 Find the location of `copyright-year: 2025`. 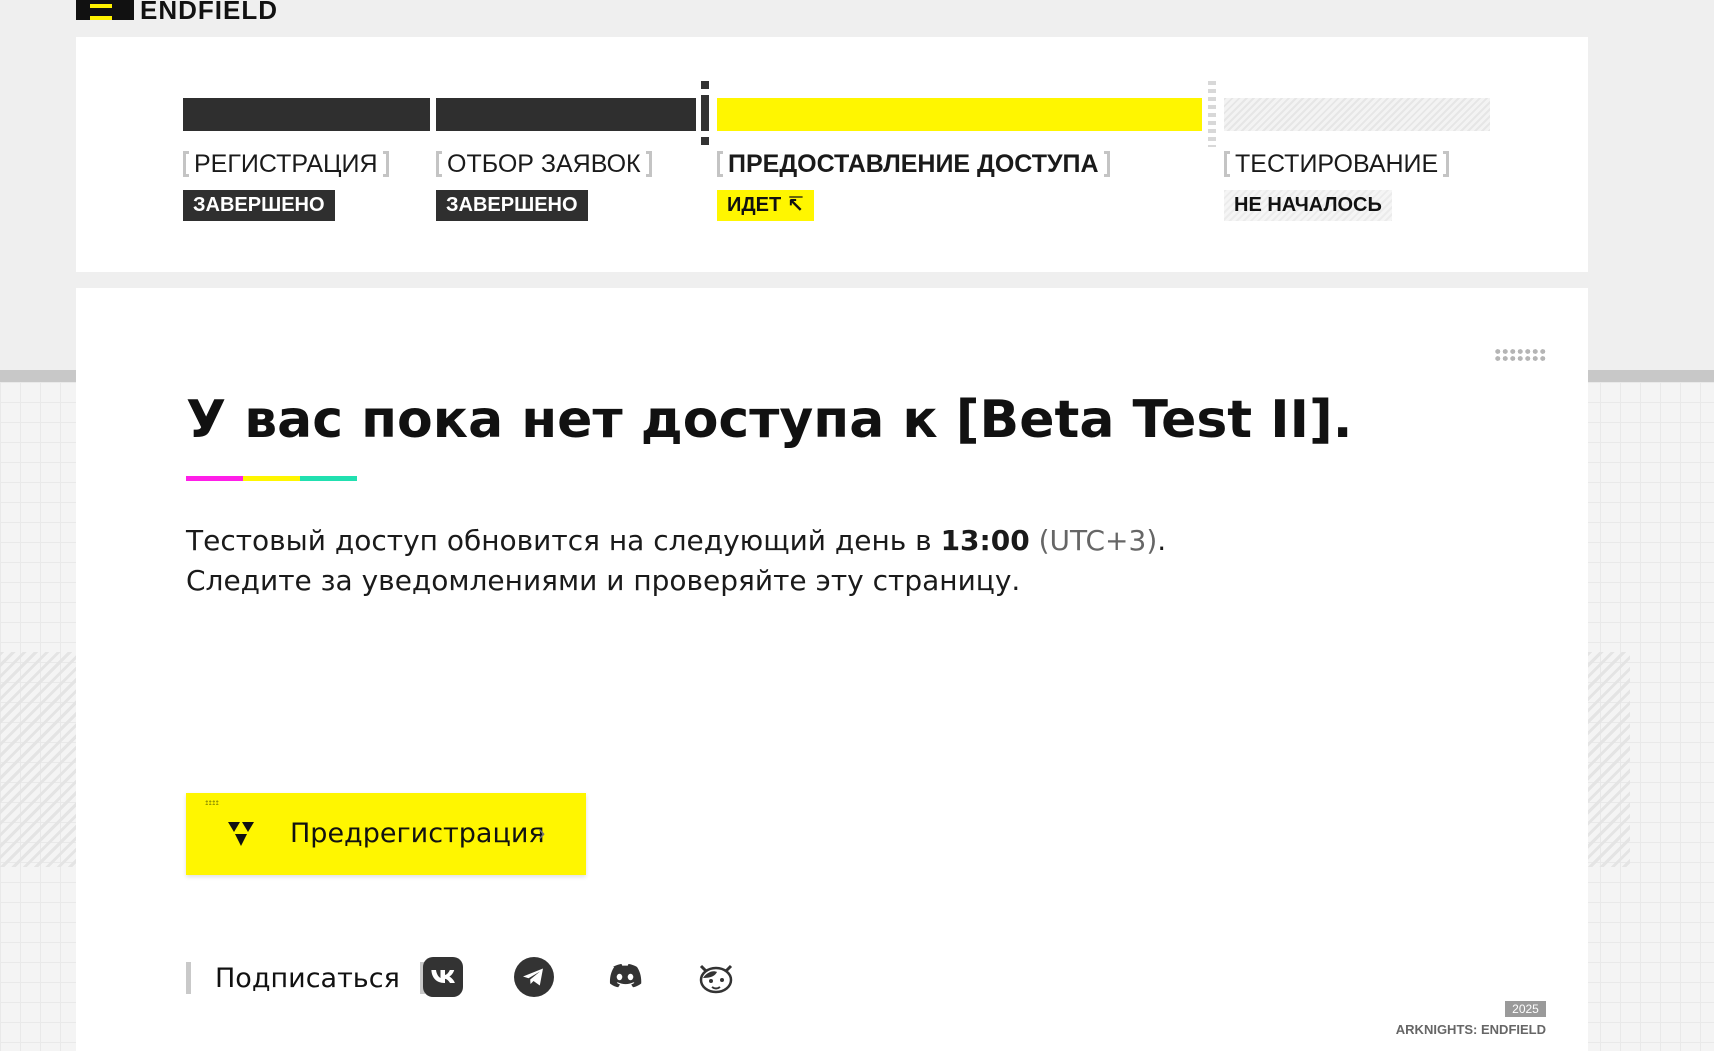

copyright-year: 2025 is located at coordinates (1525, 1009).